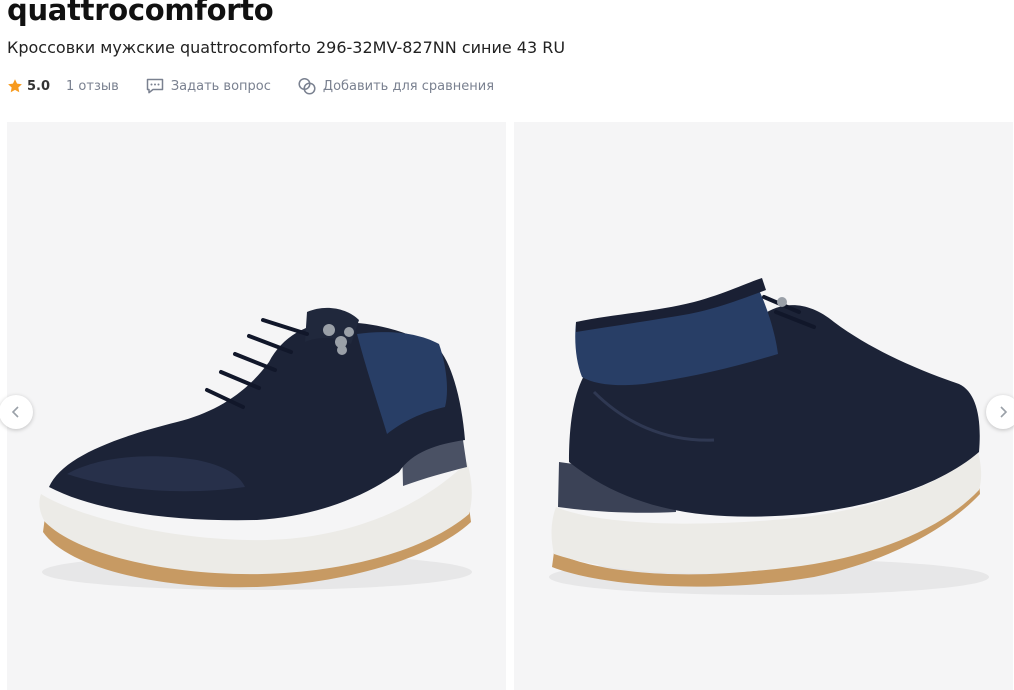 The image size is (1014, 690). What do you see at coordinates (1004, 412) in the screenshot?
I see `chevron-right-icon` at bounding box center [1004, 412].